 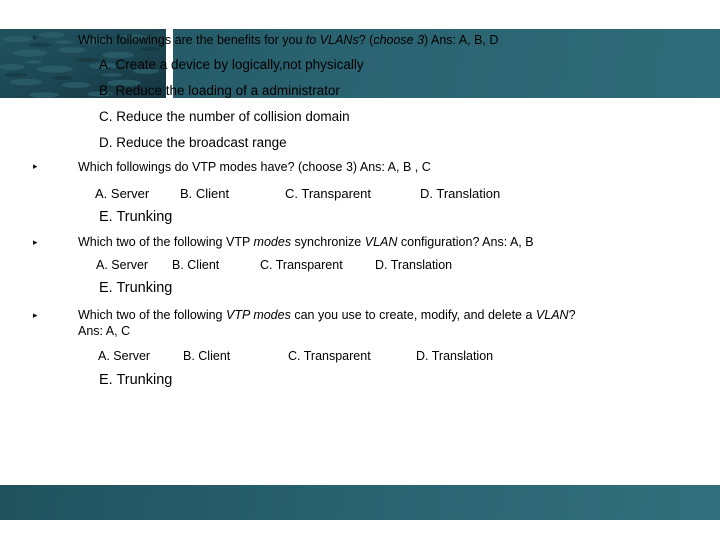 I want to click on q3-part-2: synchronize, so click(x=328, y=242).